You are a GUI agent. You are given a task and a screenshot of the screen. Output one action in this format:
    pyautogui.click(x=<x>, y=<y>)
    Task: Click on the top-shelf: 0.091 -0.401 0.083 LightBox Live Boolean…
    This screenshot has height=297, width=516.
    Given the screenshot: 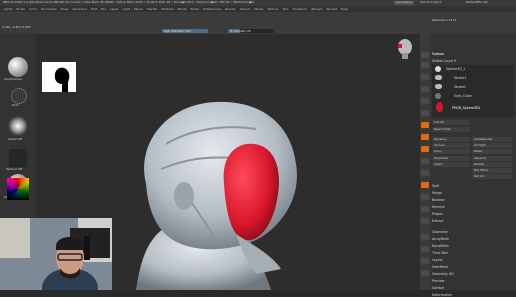 What is the action you would take?
    pyautogui.click(x=258, y=30)
    